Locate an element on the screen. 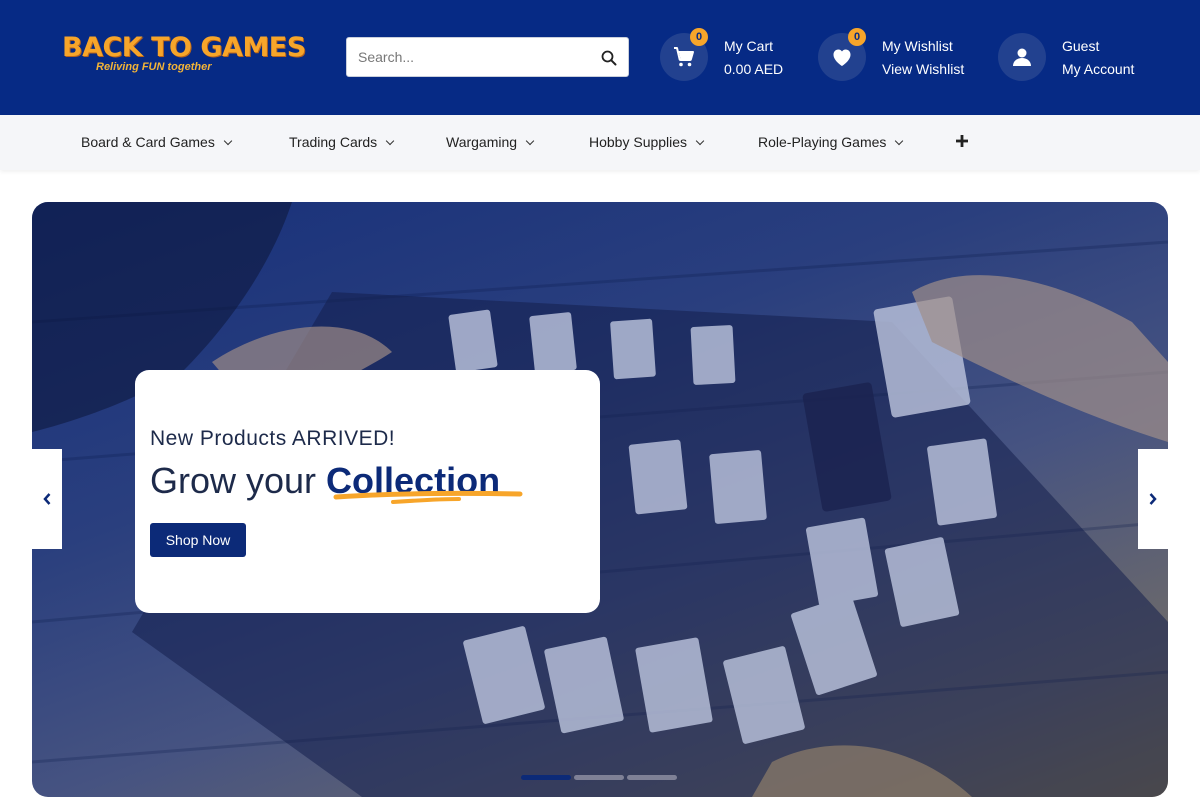  nav-item-board-card-games: Board & Card Games is located at coordinates (157, 142).